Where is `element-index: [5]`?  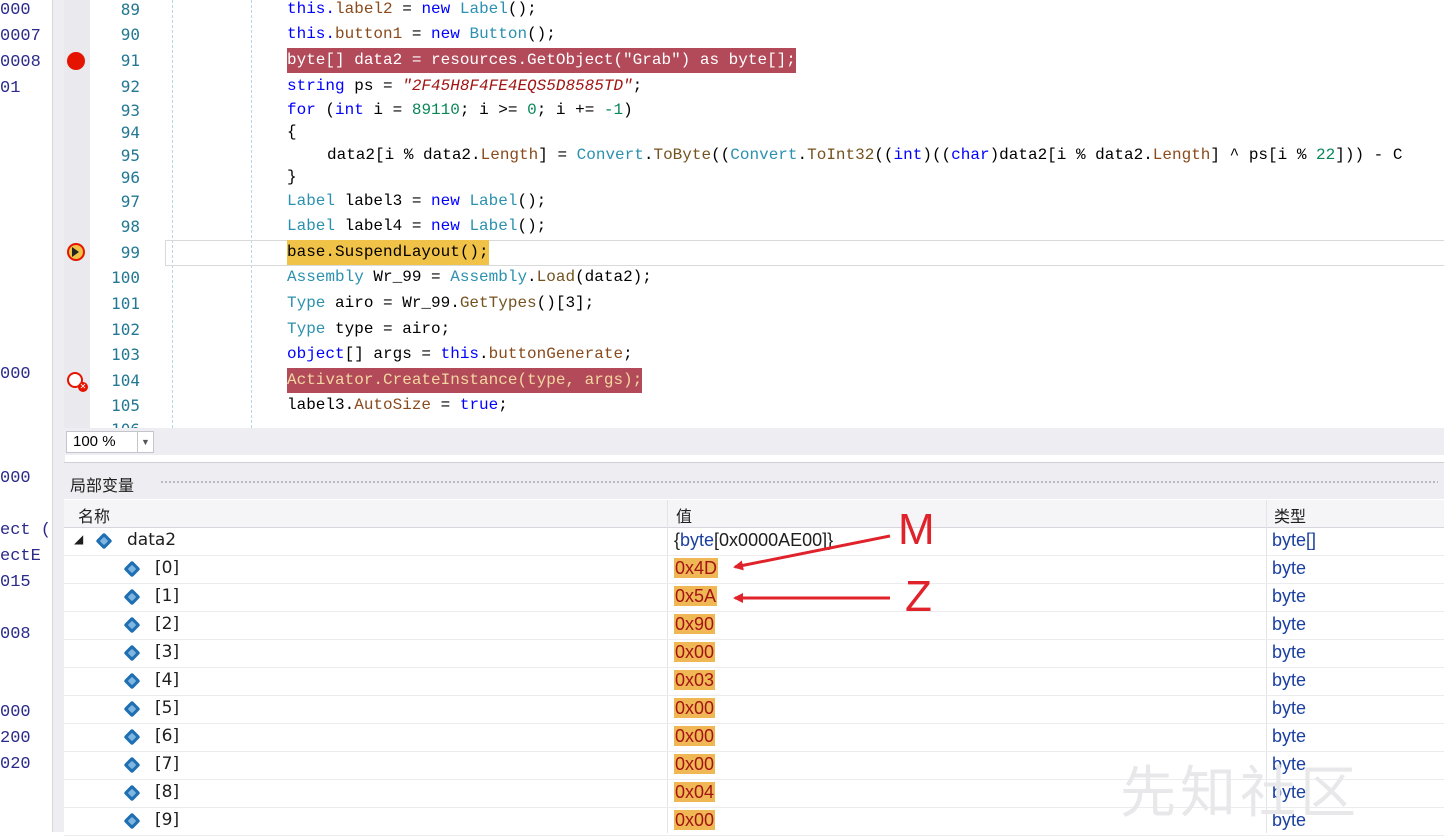 element-index: [5] is located at coordinates (167, 708).